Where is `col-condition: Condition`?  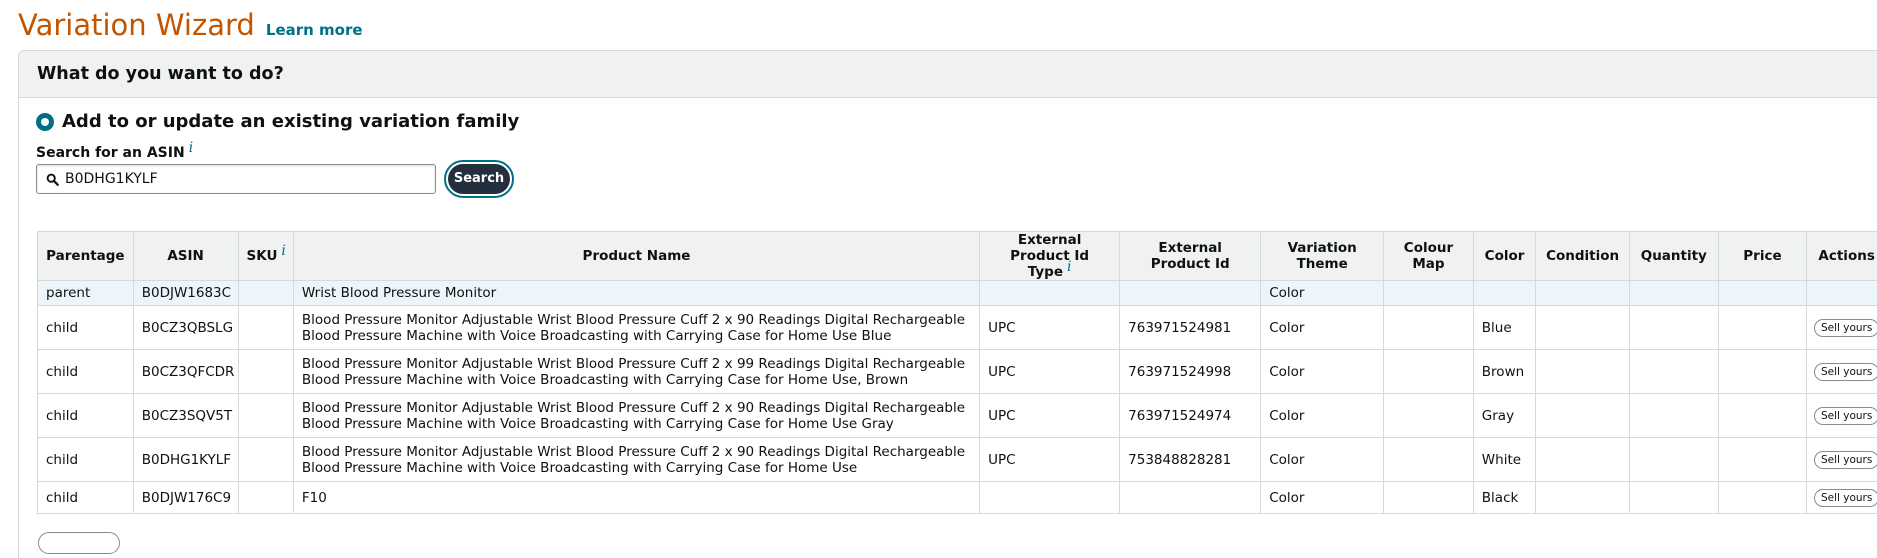
col-condition: Condition is located at coordinates (1583, 256).